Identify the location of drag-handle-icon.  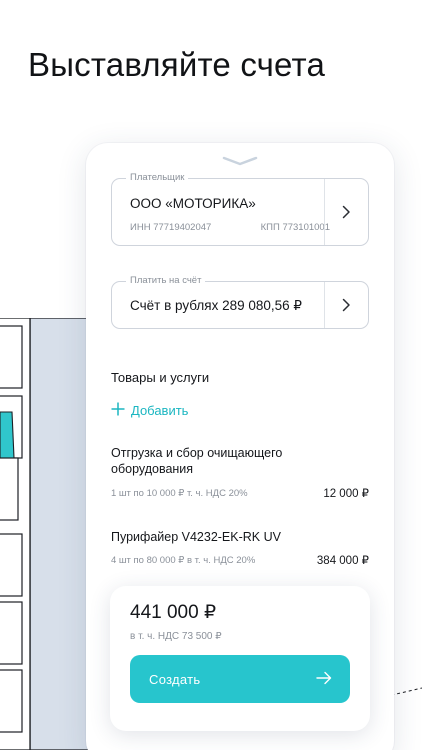
(240, 159).